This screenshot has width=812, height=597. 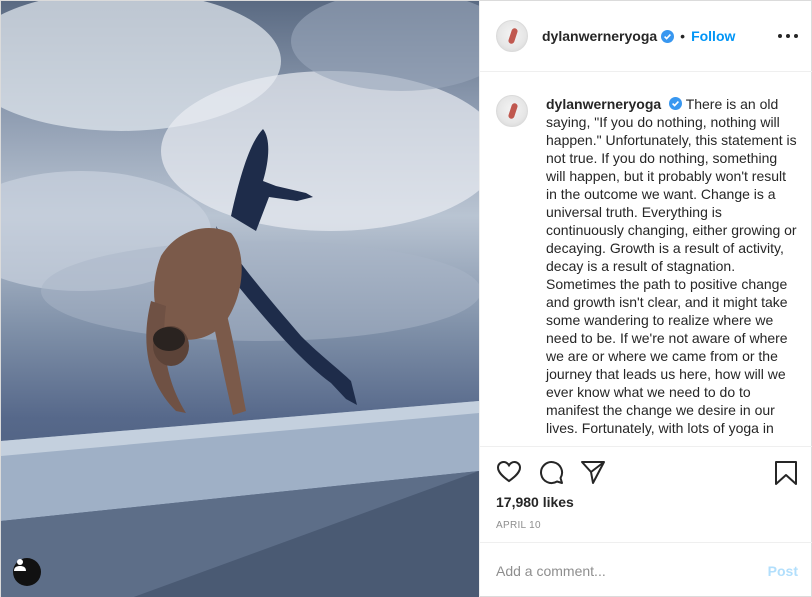 I want to click on follow-button: Follow, so click(x=713, y=36).